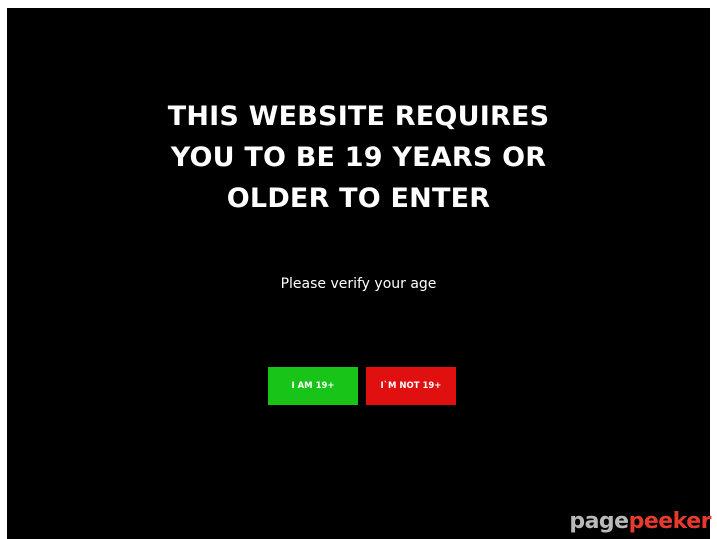  Describe the element at coordinates (411, 386) in the screenshot. I see `deny-age-button: I`M NOT 19+` at that location.